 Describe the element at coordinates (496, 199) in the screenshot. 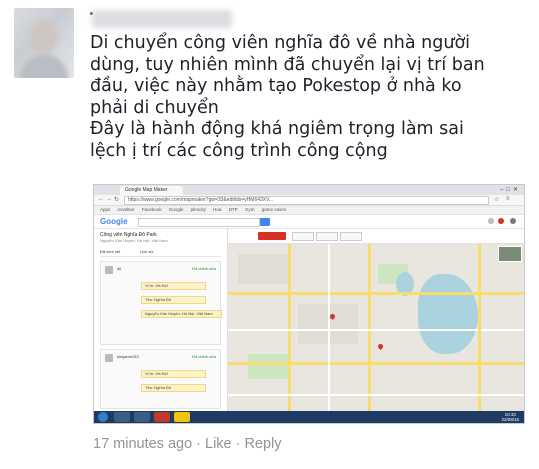

I see `star-icon: ☆` at that location.